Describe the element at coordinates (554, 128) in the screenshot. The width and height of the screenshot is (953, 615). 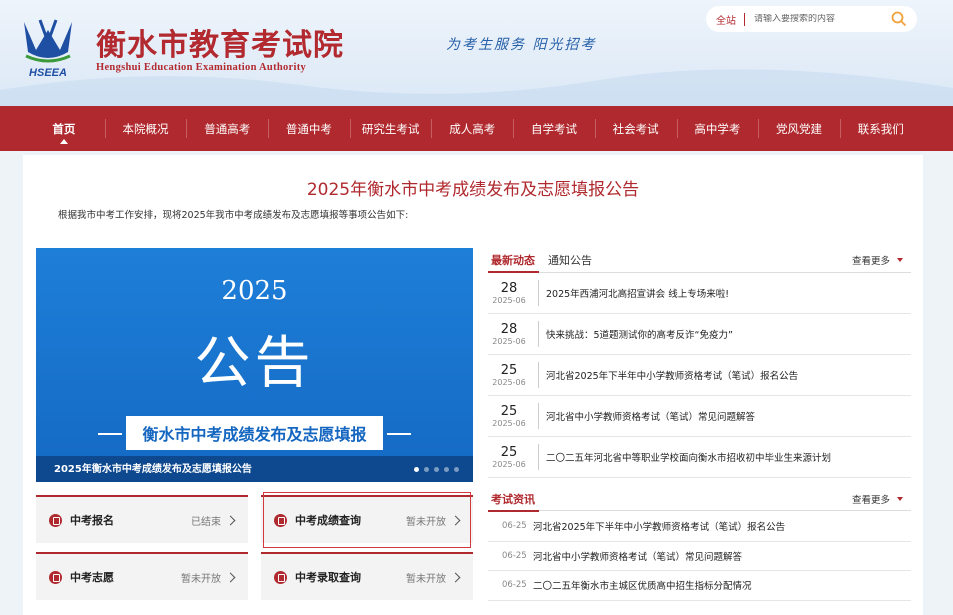
I see `nav-item: 自学考试` at that location.